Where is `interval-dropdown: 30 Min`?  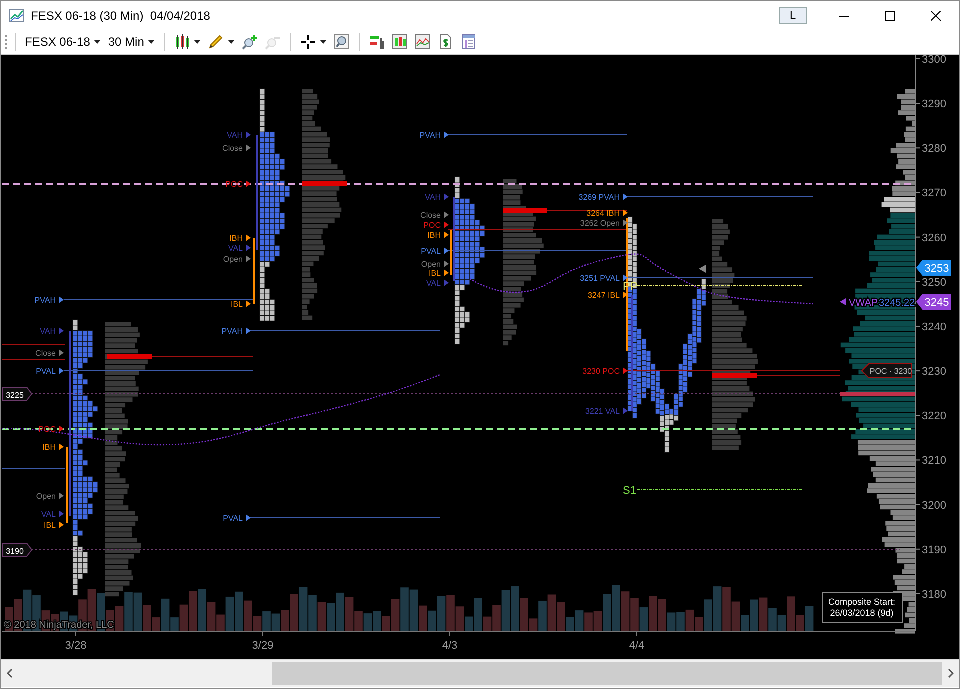
interval-dropdown: 30 Min is located at coordinates (132, 42).